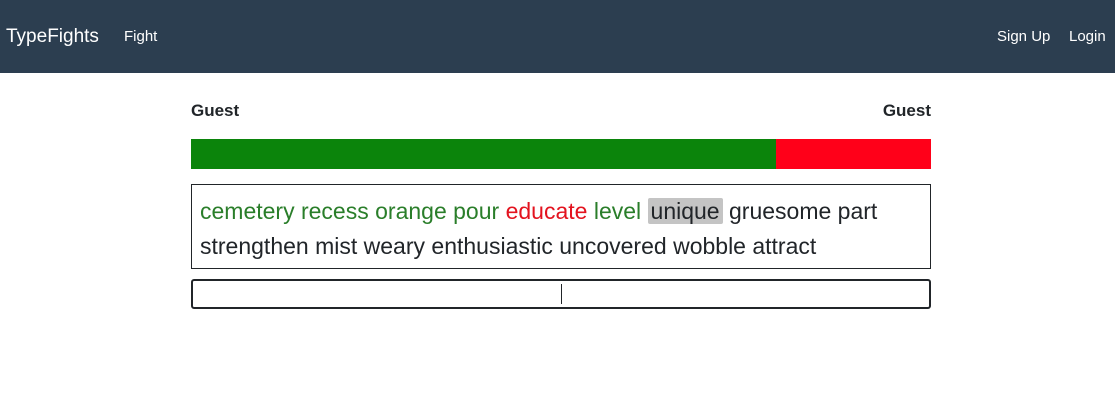  I want to click on passage-word-pending: enthusiastic, so click(492, 246).